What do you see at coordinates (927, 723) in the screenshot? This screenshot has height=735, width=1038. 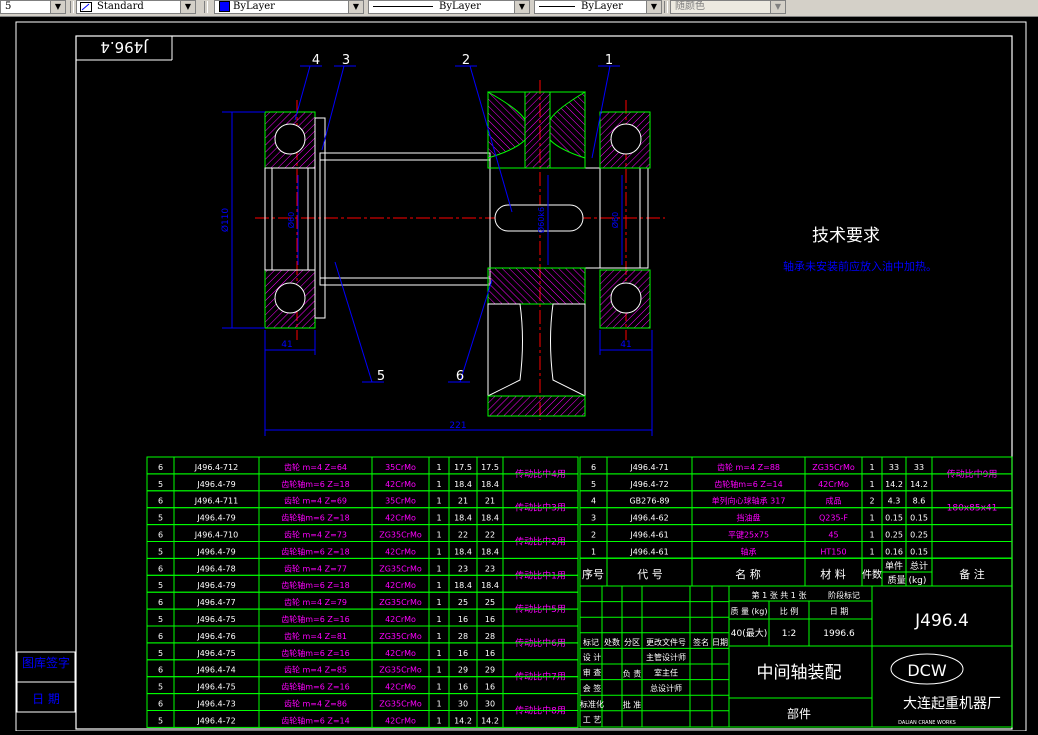 I see `company-name-en: DALIAN CRANE WORKS` at bounding box center [927, 723].